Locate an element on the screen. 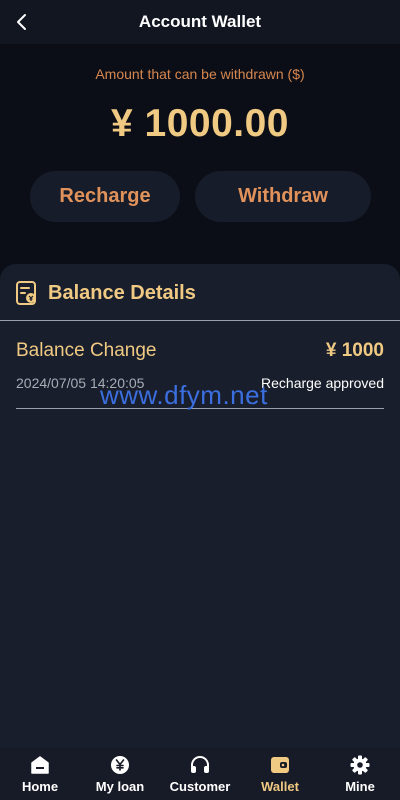  entry-status: Recharge approved is located at coordinates (322, 383).